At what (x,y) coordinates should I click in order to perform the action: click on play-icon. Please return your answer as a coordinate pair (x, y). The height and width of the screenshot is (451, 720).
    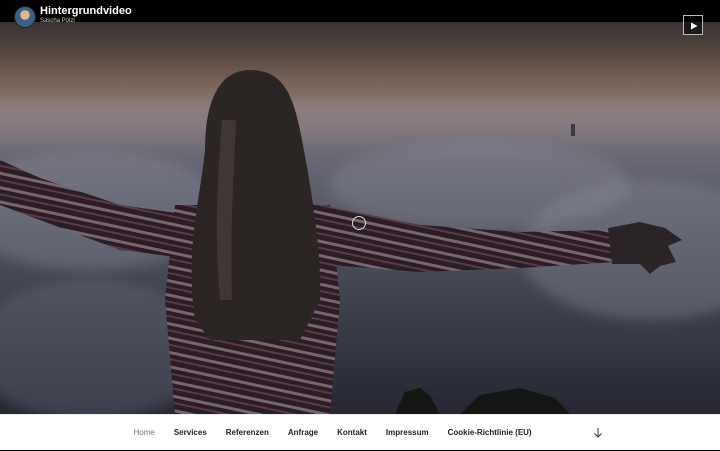
    Looking at the image, I should click on (694, 26).